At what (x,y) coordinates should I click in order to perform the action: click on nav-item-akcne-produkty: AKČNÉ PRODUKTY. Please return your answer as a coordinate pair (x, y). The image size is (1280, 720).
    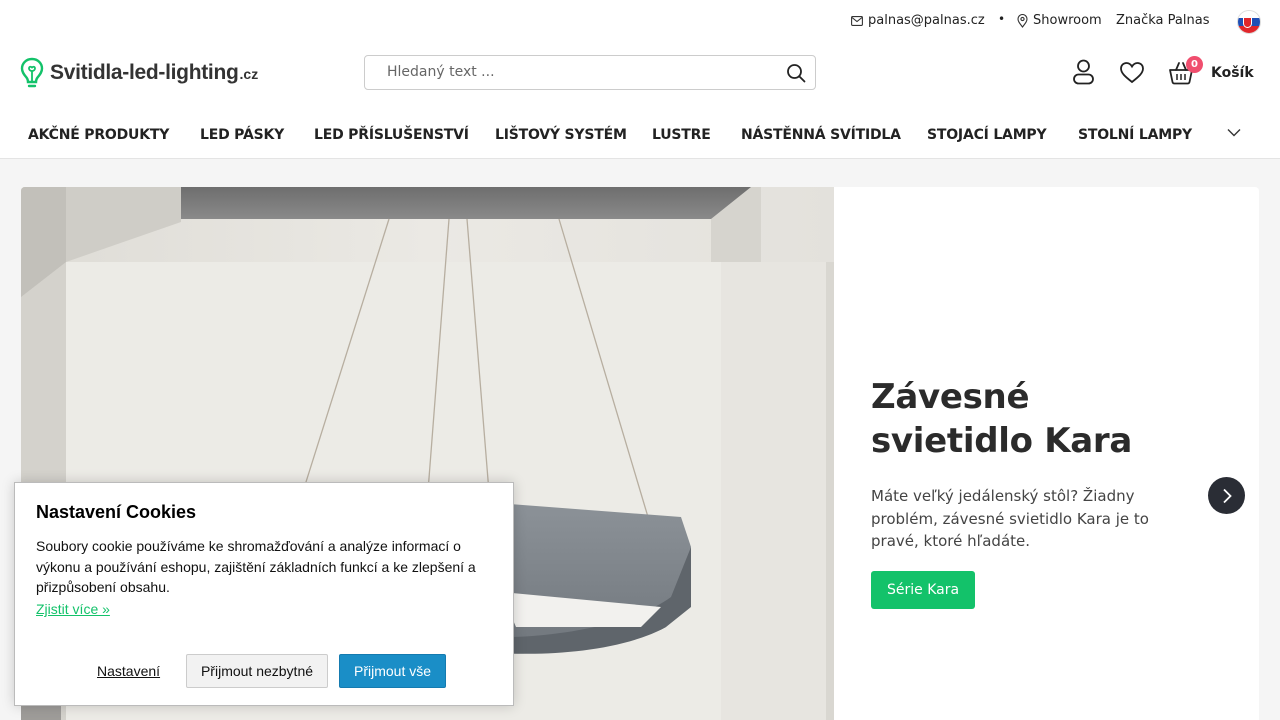
    Looking at the image, I should click on (98, 135).